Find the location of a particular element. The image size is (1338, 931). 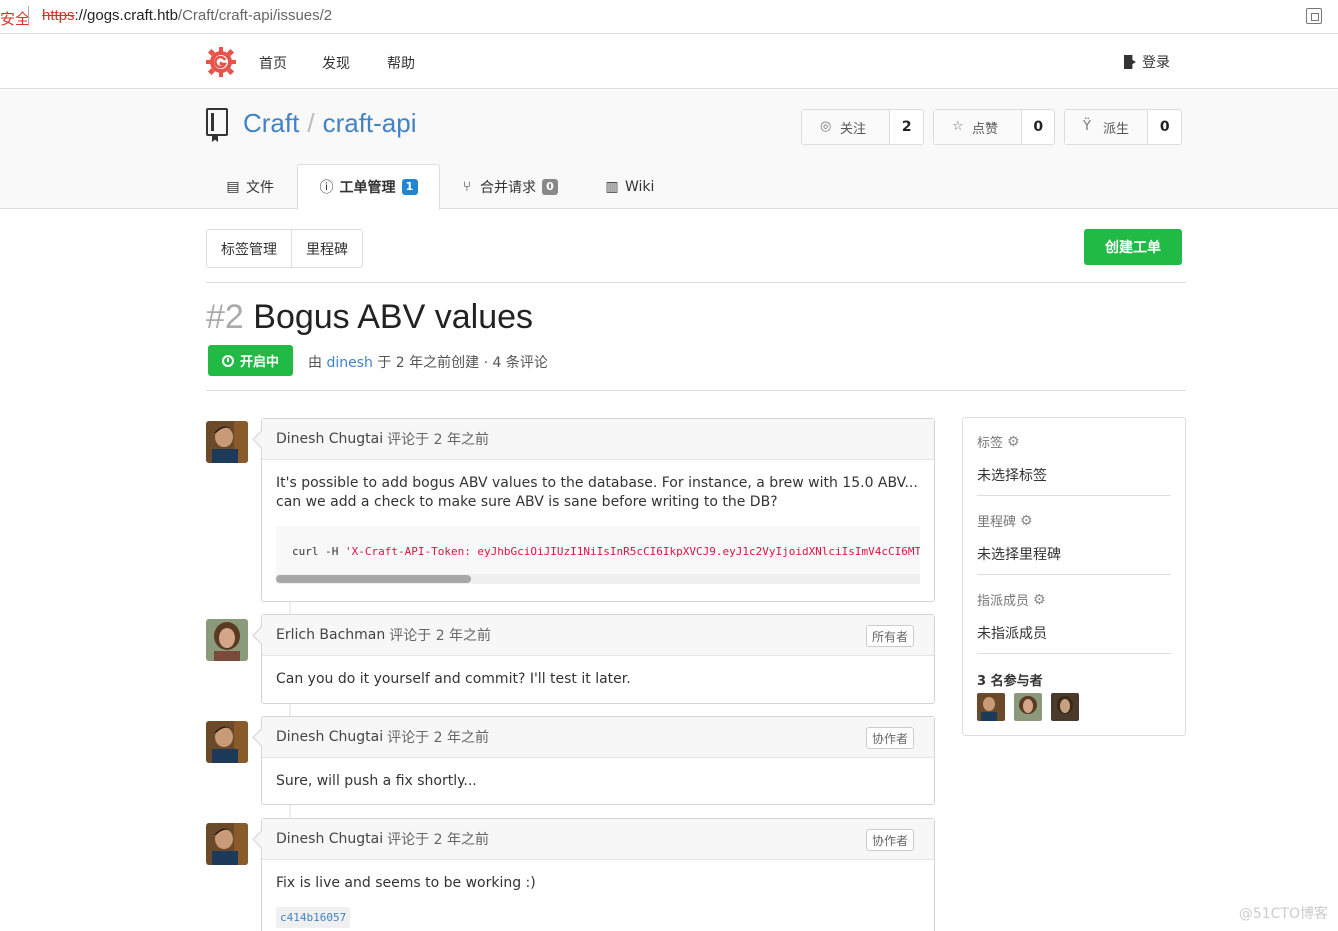

watch-button: ◎ 关注 is located at coordinates (846, 127).